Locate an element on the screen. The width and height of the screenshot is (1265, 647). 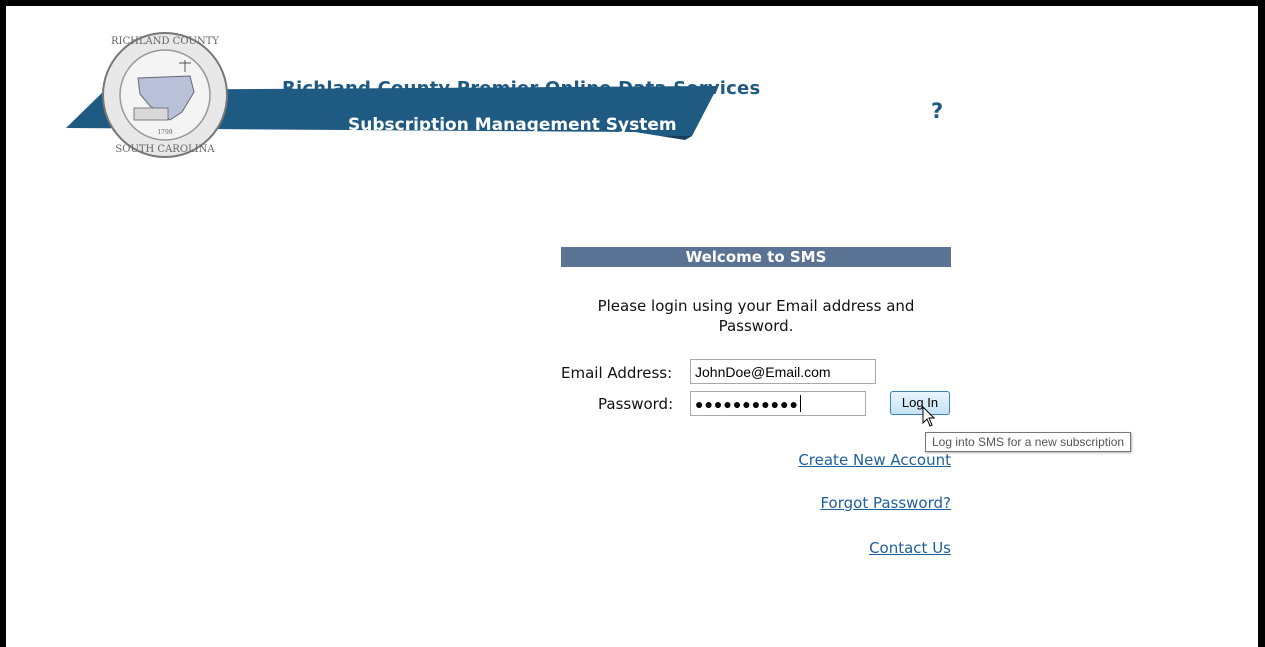
svg-text: SOUTH CAROLINA is located at coordinates (165, 149).